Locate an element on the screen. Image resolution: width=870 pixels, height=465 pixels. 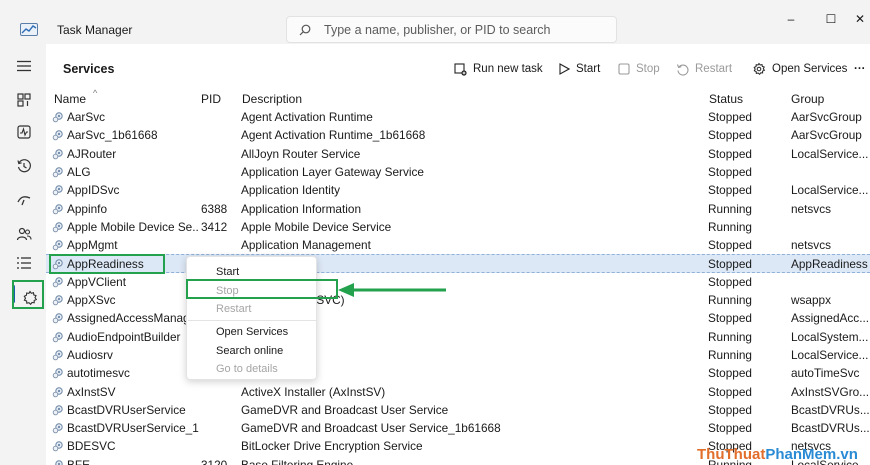
column-header-description: Description is located at coordinates (272, 99).